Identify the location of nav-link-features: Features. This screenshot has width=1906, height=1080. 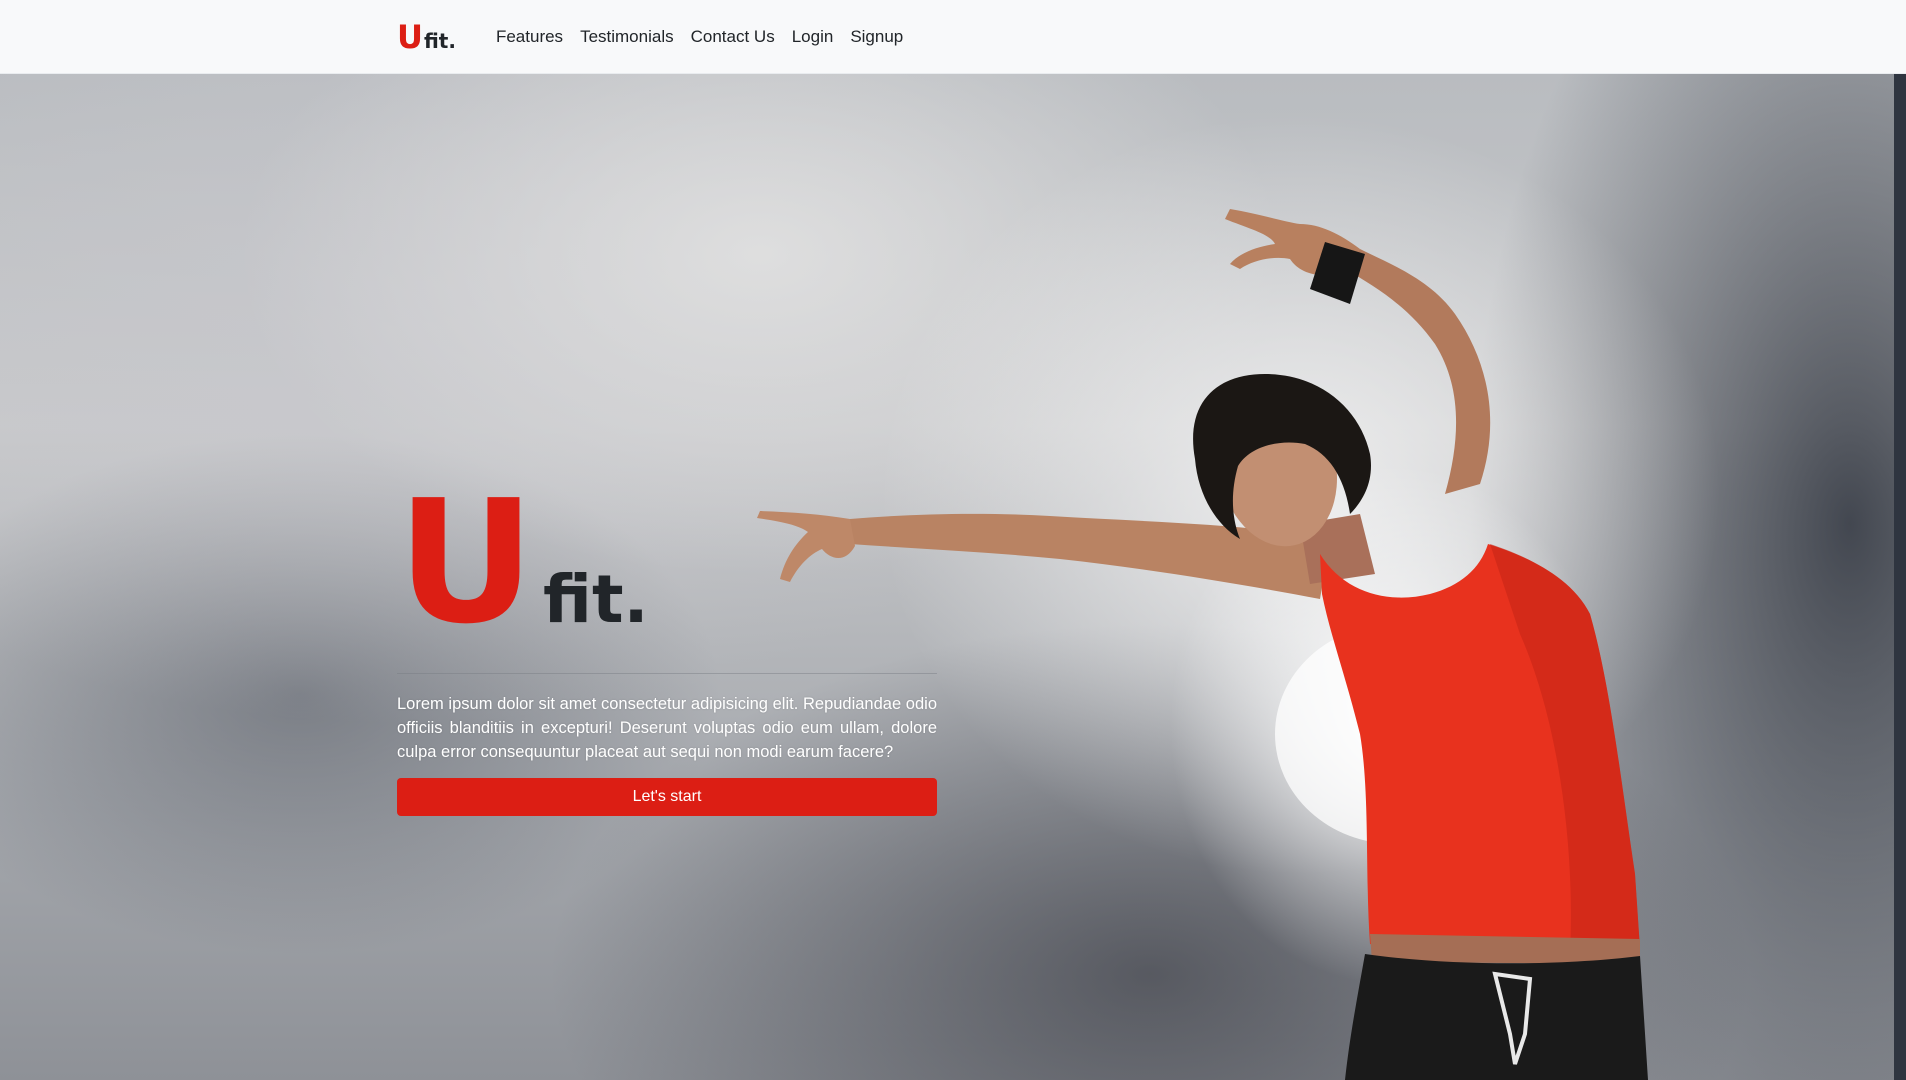
(529, 37).